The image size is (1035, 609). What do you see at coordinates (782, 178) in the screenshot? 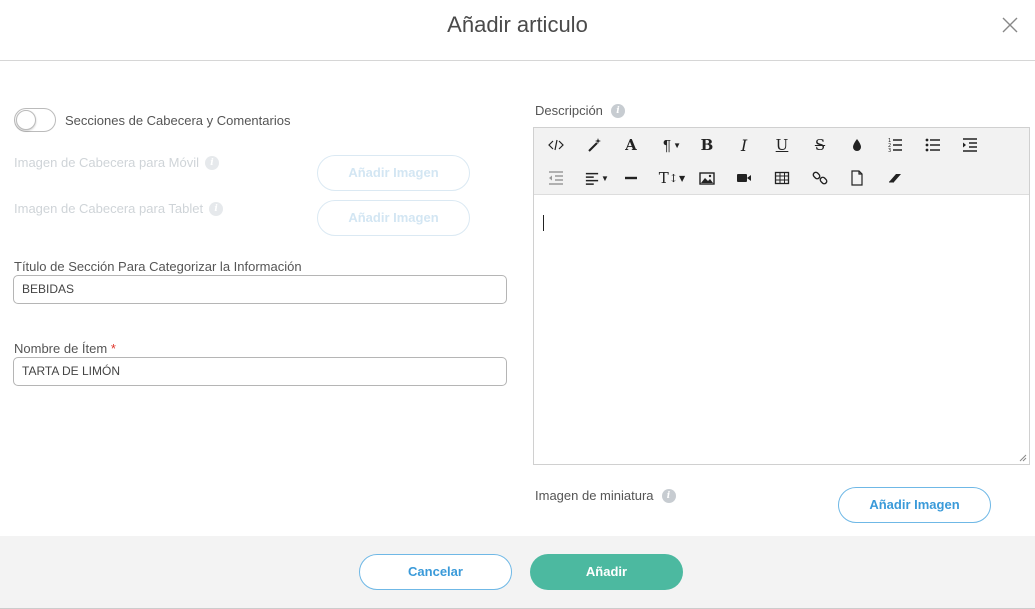
I see `table-icon` at bounding box center [782, 178].